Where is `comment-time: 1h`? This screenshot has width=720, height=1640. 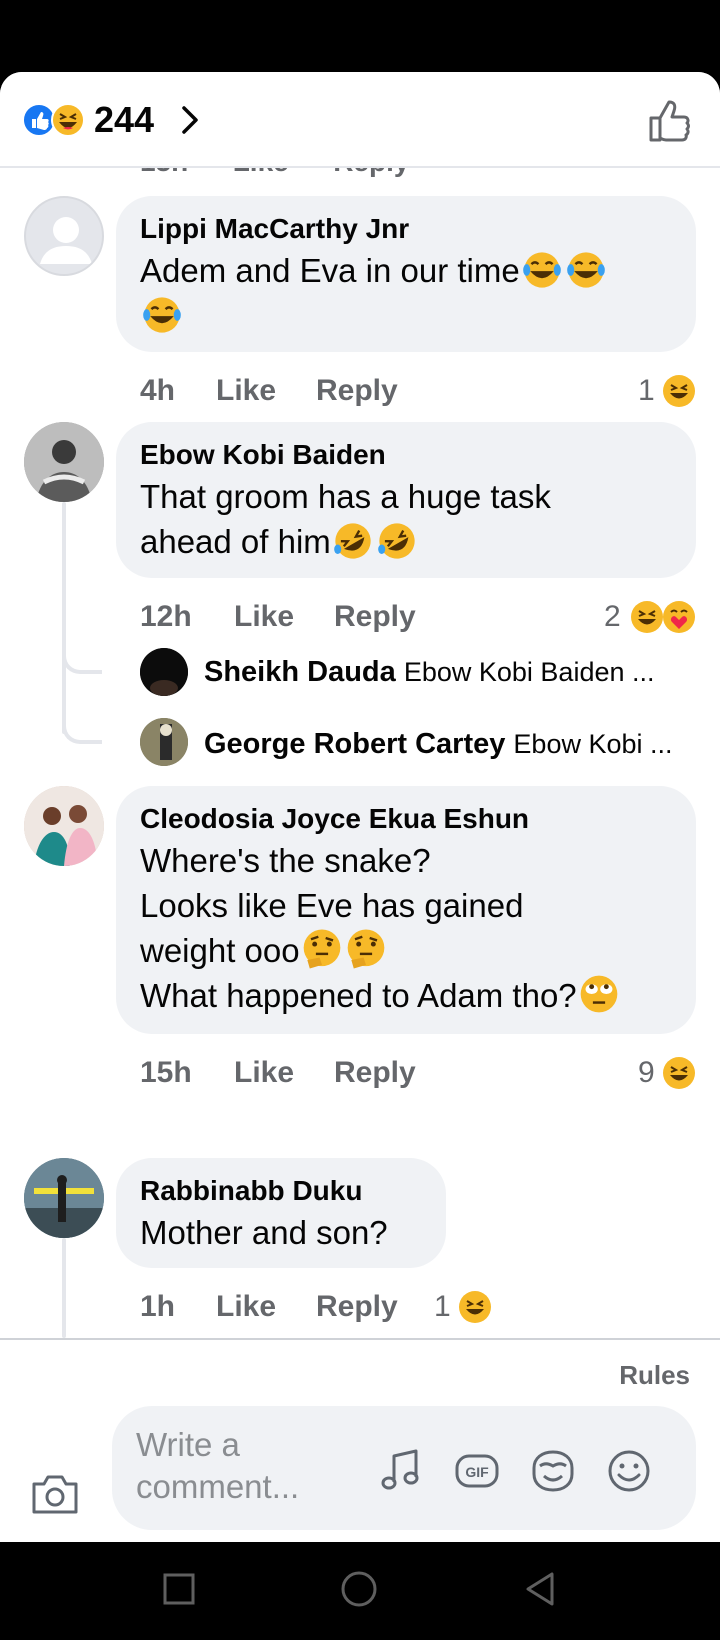
comment-time: 1h is located at coordinates (158, 1306).